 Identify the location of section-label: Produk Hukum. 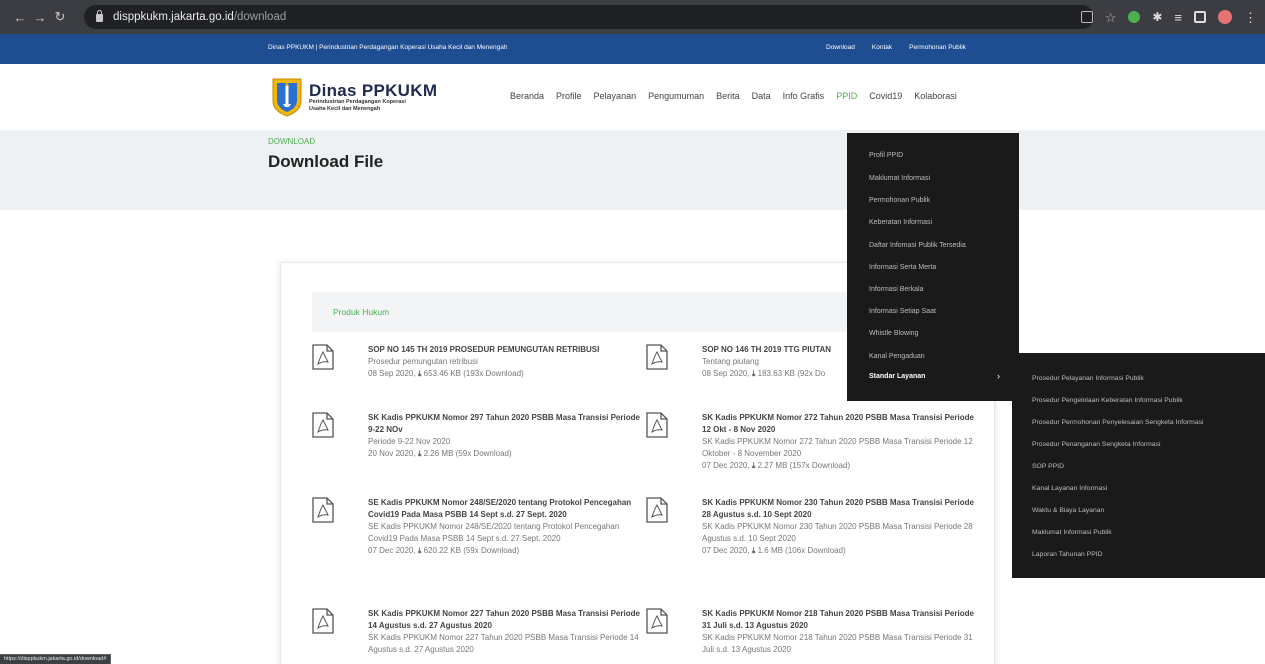
(361, 312).